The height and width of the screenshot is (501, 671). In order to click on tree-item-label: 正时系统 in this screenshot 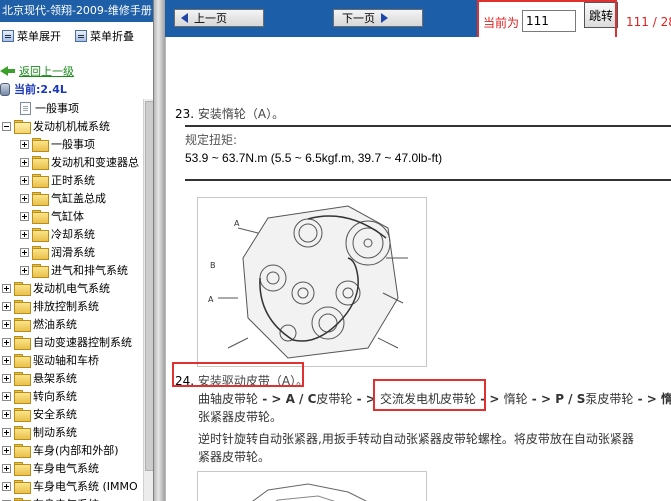, I will do `click(73, 180)`.